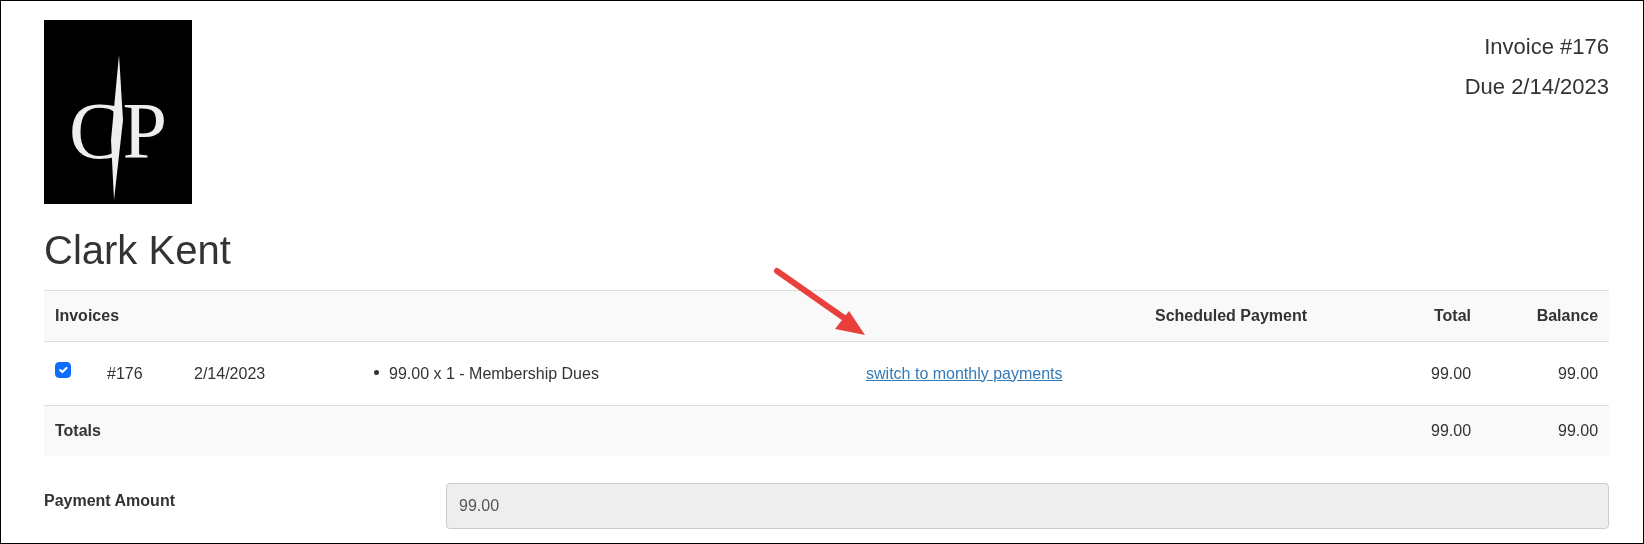  Describe the element at coordinates (110, 500) in the screenshot. I see `payment-amount-label: Payment Amount` at that location.